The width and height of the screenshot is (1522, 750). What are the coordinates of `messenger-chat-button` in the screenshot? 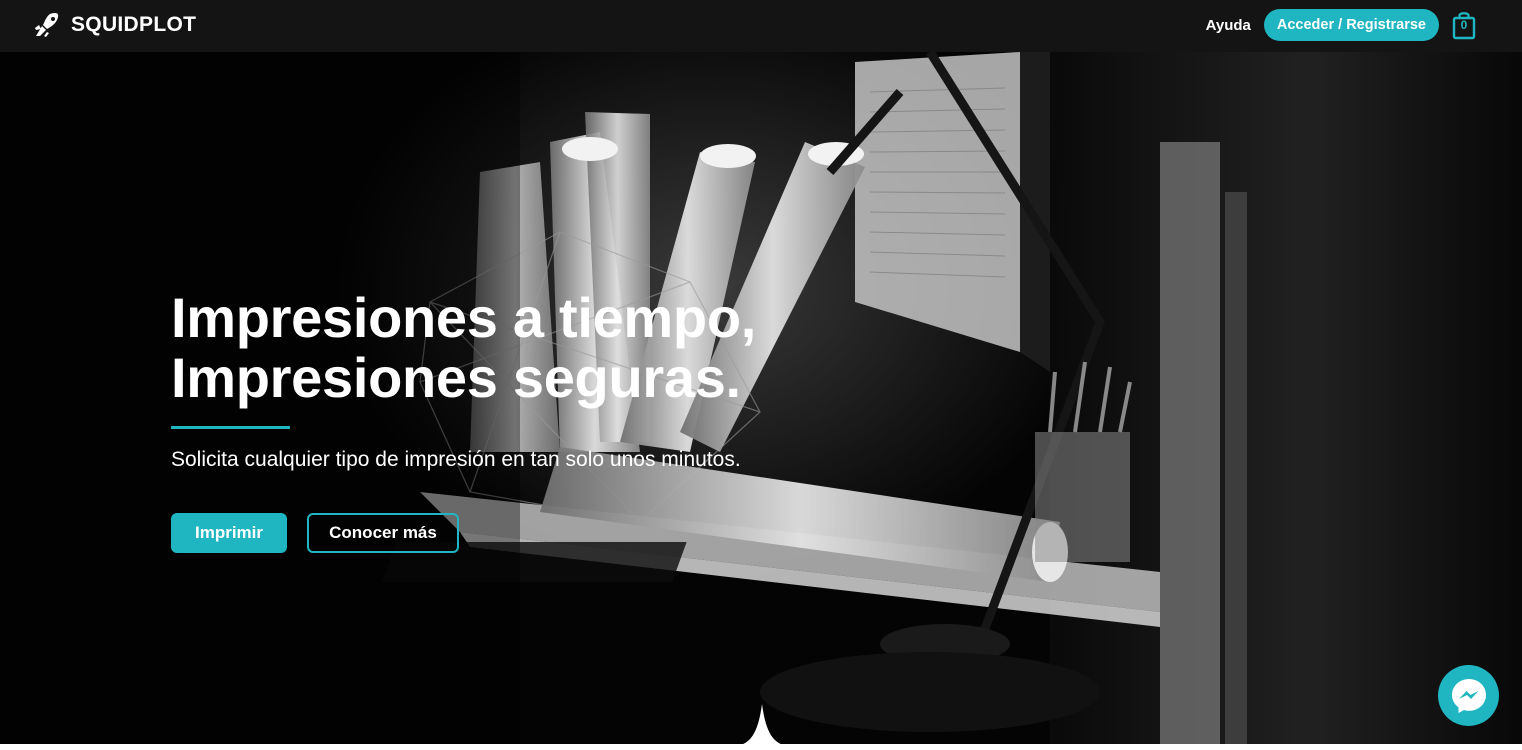 It's located at (1468, 695).